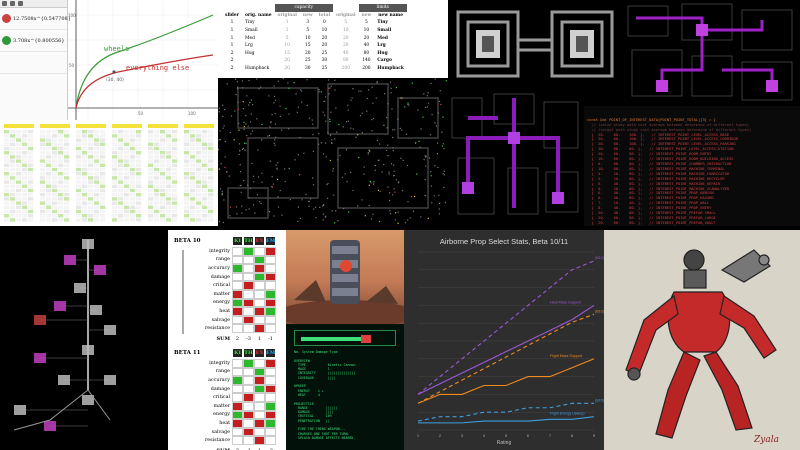  What do you see at coordinates (535, 44) in the screenshot?
I see `pipe-maze-panel` at bounding box center [535, 44].